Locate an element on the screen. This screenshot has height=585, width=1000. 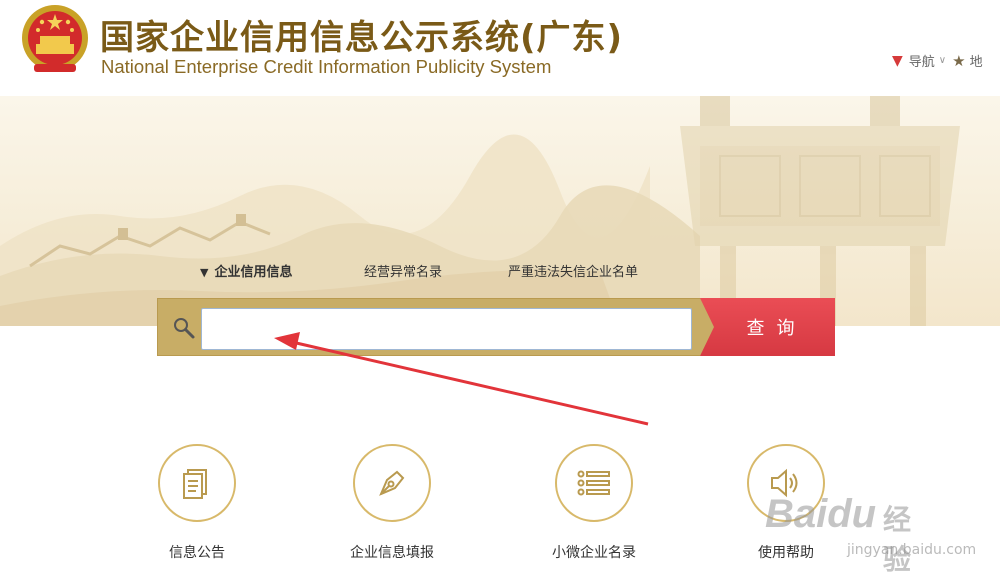
star-icon: ★ is located at coordinates (959, 60).